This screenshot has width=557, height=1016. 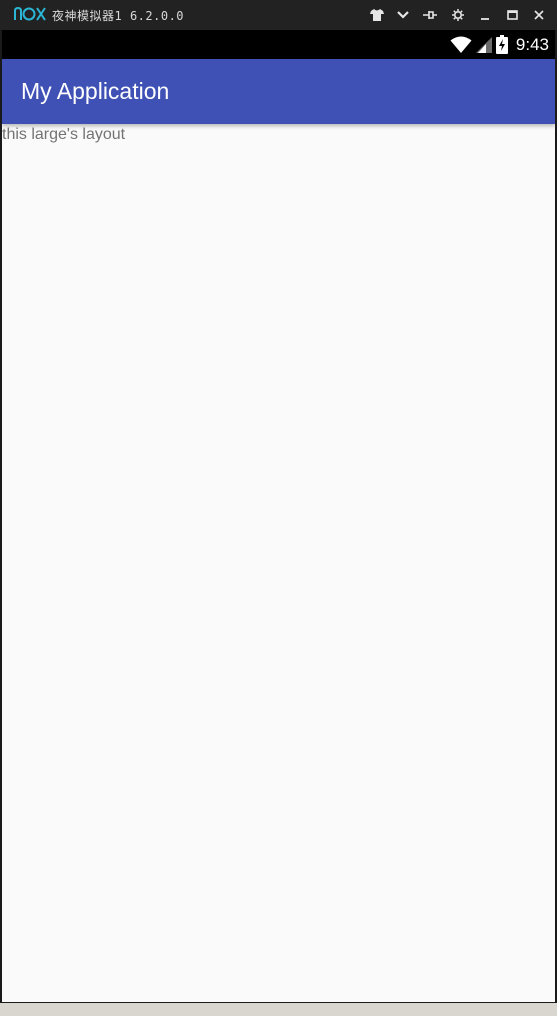 I want to click on minimize-icon, so click(x=485, y=15).